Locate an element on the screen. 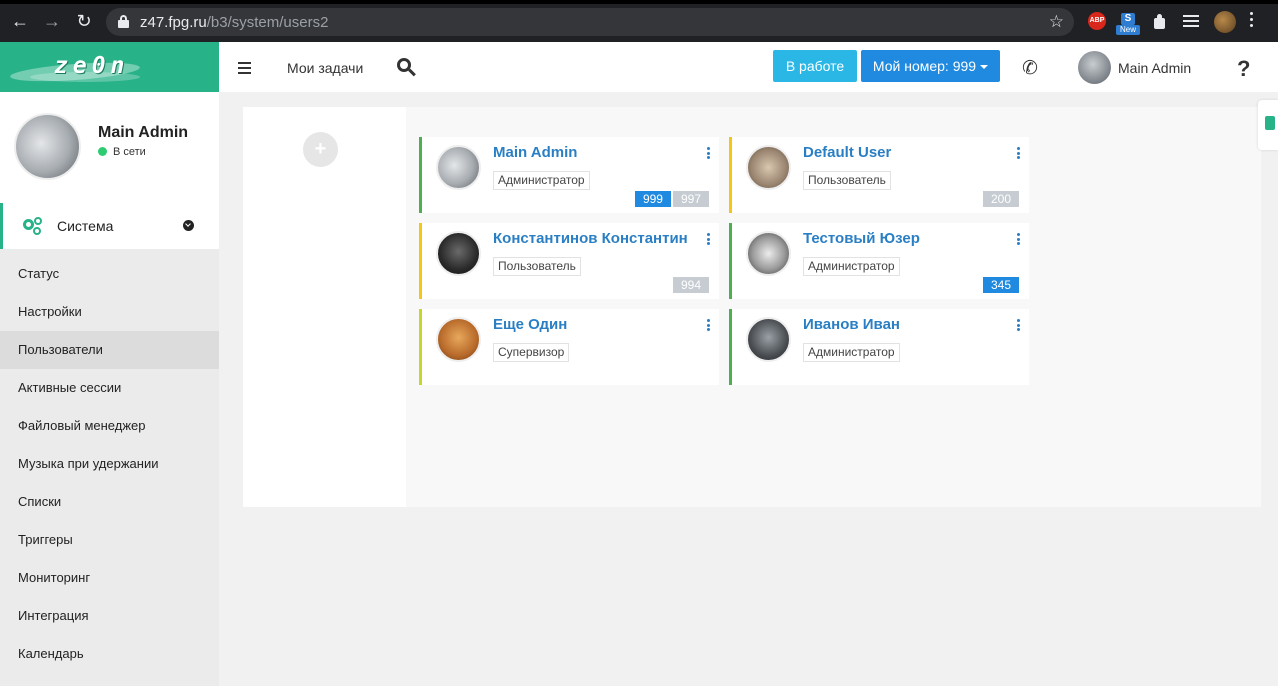  sidebar-item: Календарь is located at coordinates (109, 654).